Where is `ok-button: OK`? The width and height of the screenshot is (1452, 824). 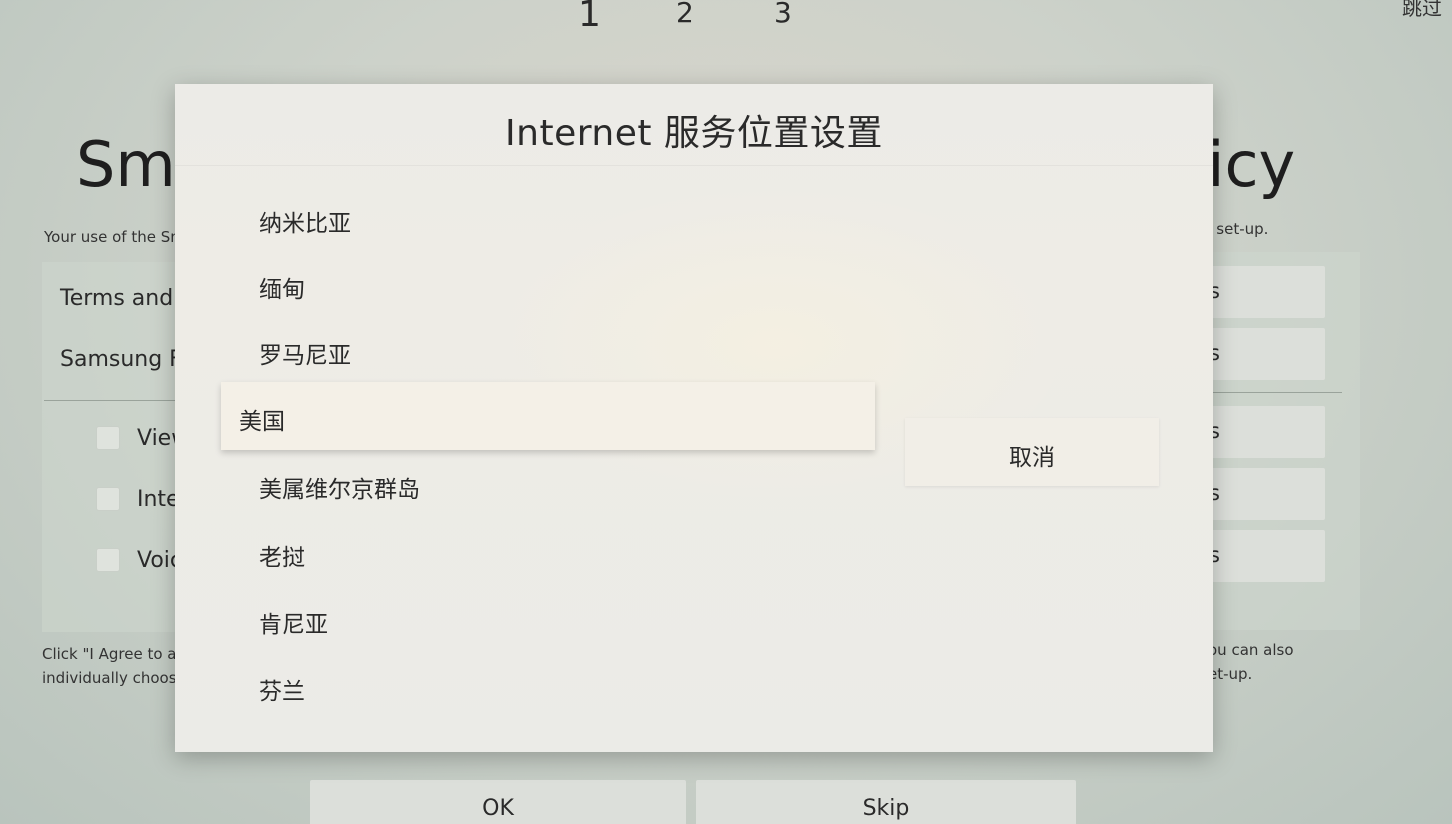
ok-button: OK is located at coordinates (498, 802).